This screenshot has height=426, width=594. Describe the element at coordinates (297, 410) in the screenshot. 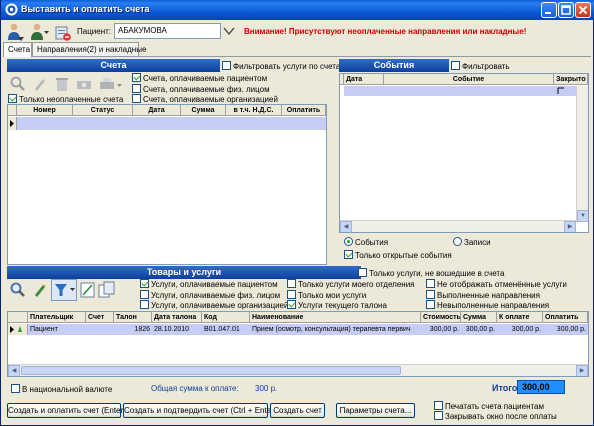

I see `create-account-button: Создать счет` at that location.